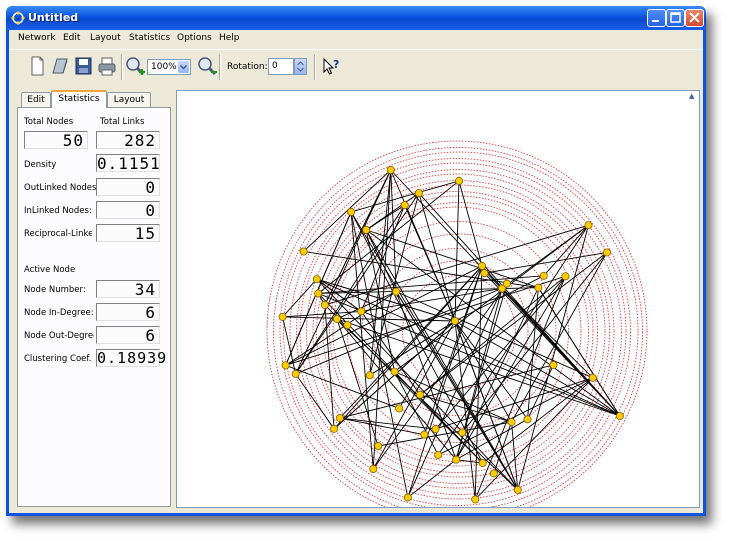  What do you see at coordinates (132, 358) in the screenshot?
I see `clustering-value: 0.18939` at bounding box center [132, 358].